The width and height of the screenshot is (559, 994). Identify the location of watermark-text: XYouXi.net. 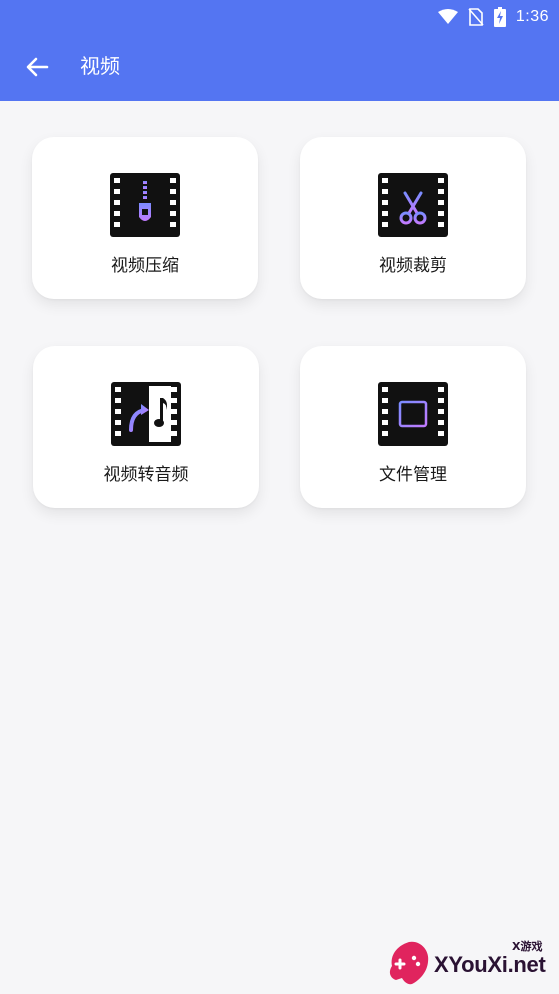
(490, 964).